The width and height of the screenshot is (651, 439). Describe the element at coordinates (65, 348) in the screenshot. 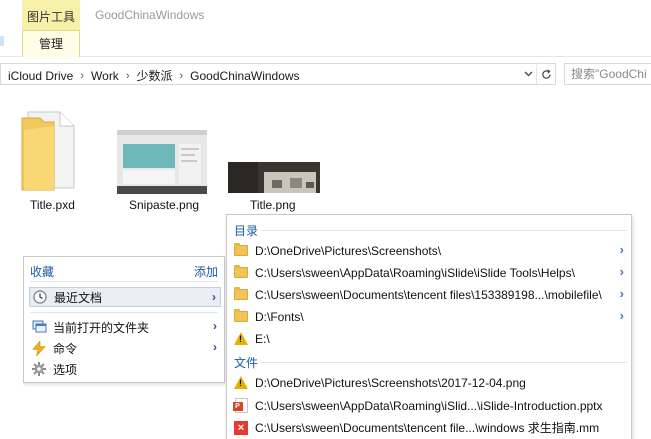

I see `menu-item-label: 命令` at that location.